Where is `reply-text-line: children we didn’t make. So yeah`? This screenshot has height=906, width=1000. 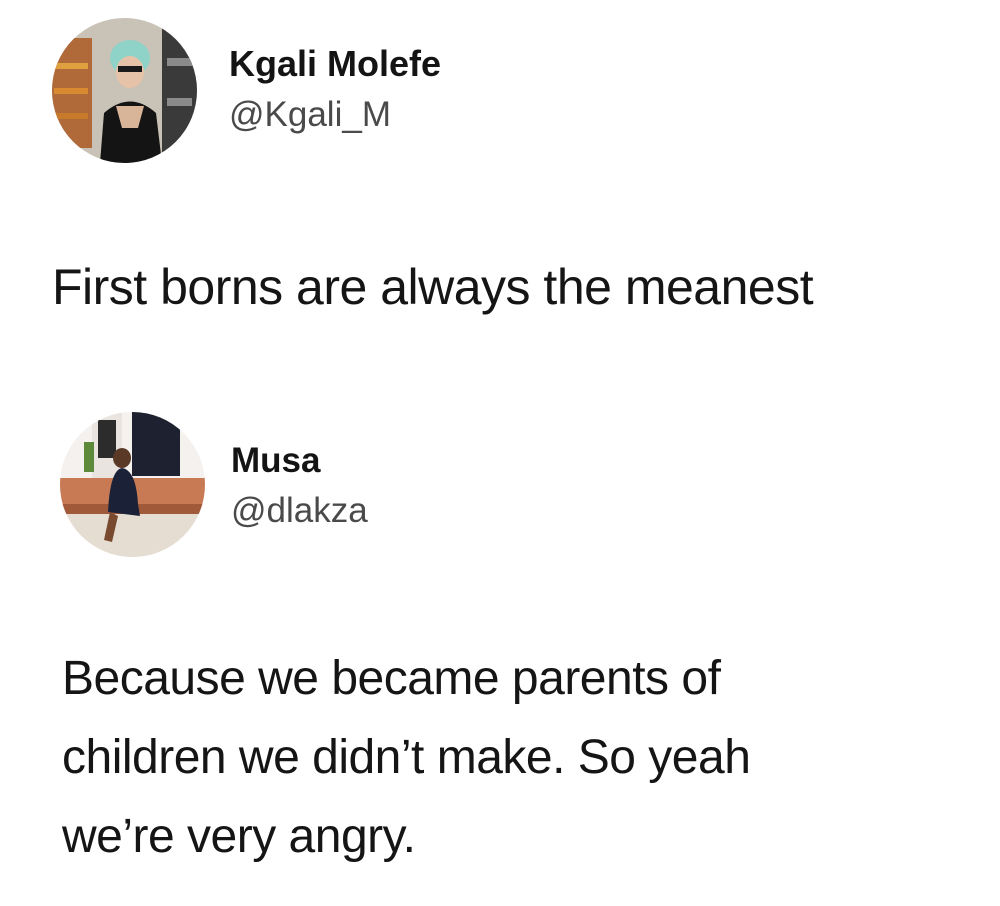
reply-text-line: children we didn’t make. So yeah is located at coordinates (406, 757).